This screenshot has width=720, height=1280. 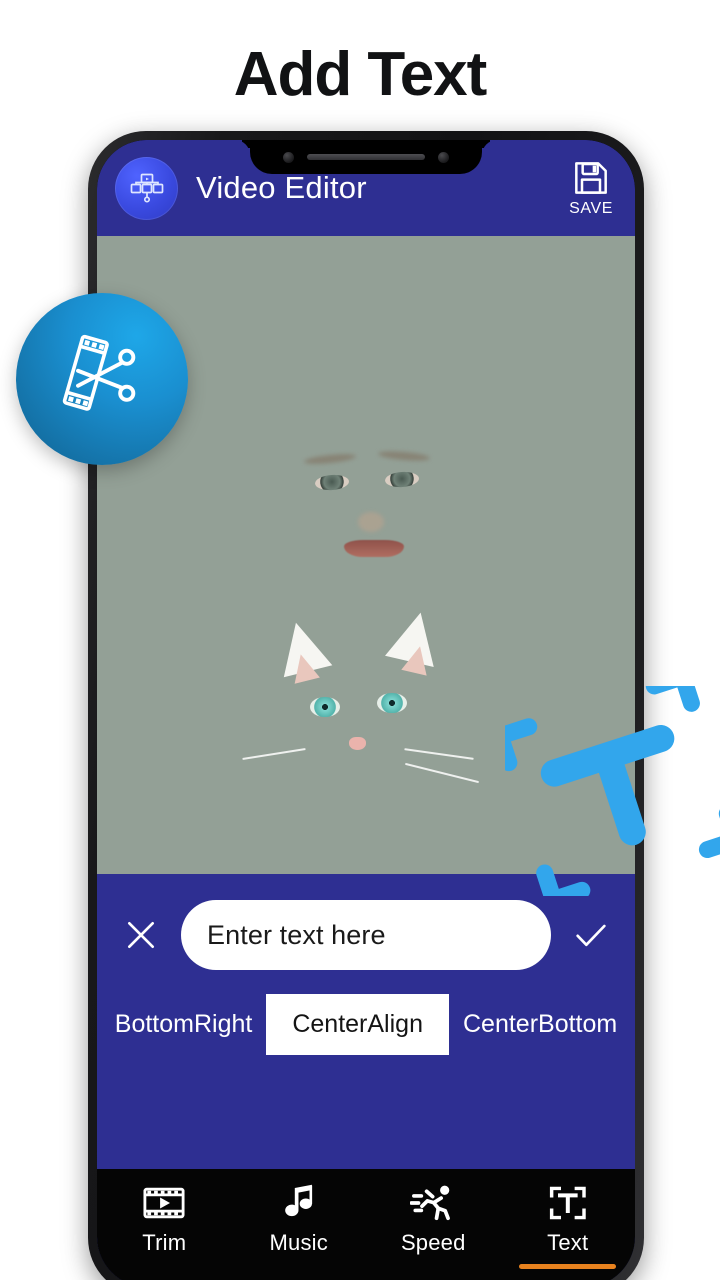 What do you see at coordinates (141, 935) in the screenshot?
I see `close-x-icon` at bounding box center [141, 935].